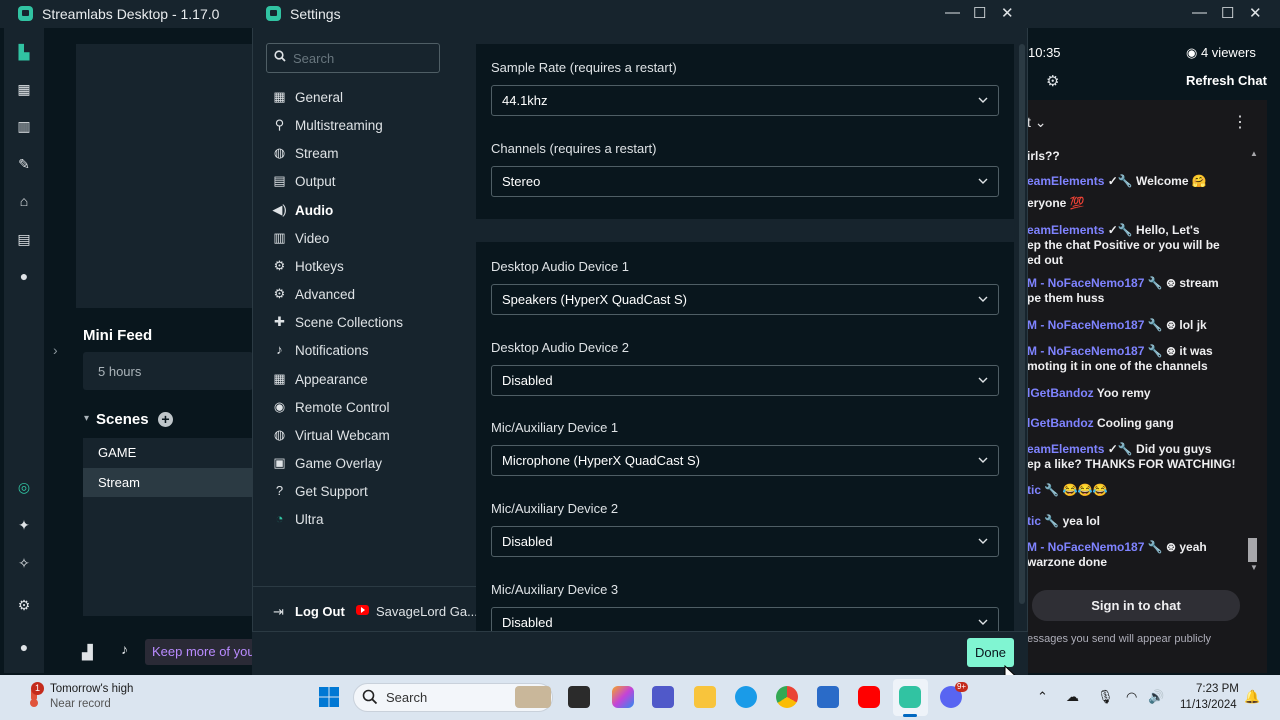 The height and width of the screenshot is (720, 1280). What do you see at coordinates (369, 267) in the screenshot?
I see `nav-item-hotkeys: ⚙ Hotkeys` at bounding box center [369, 267].